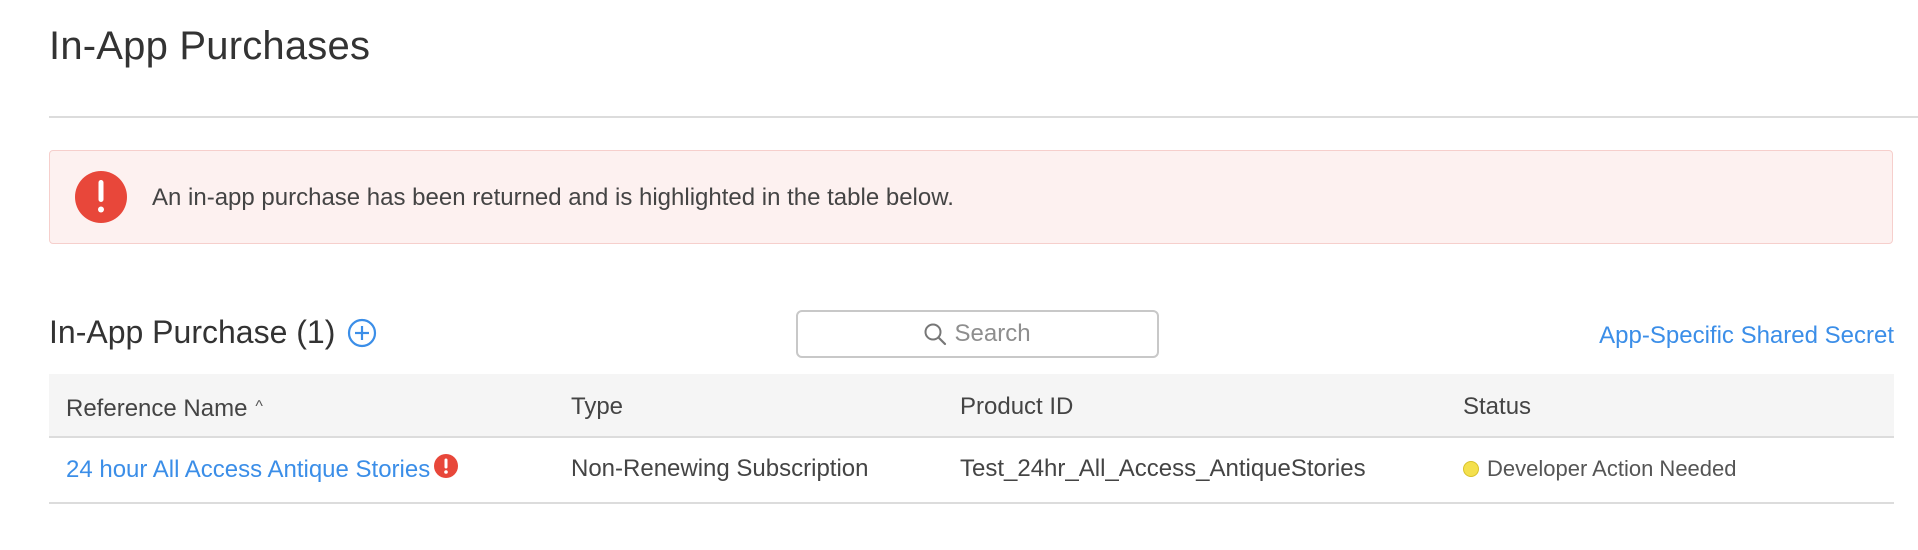 The width and height of the screenshot is (1918, 550). Describe the element at coordinates (248, 469) in the screenshot. I see `reference-name-link: 24 hour All Access Antique Stories` at that location.